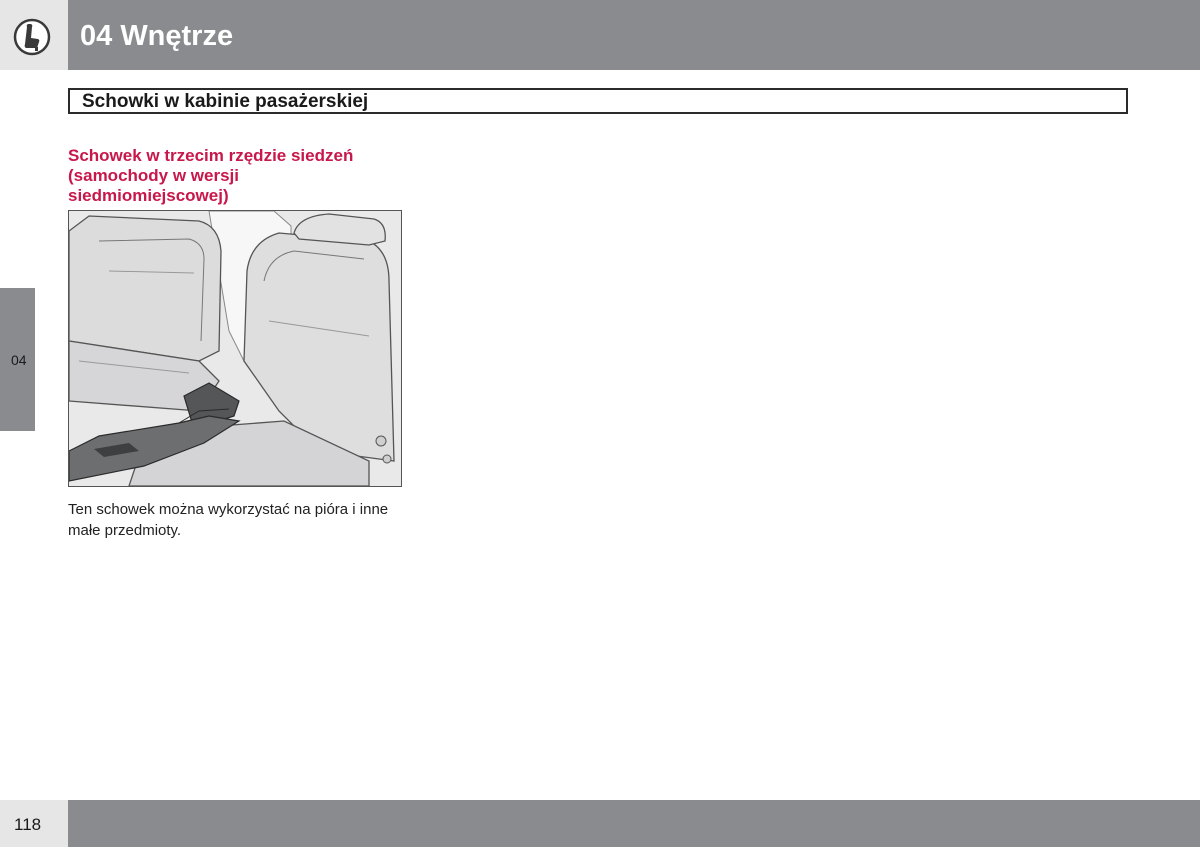 The width and height of the screenshot is (1200, 847). I want to click on chapter-header: 04 Wnętrze, so click(600, 35).